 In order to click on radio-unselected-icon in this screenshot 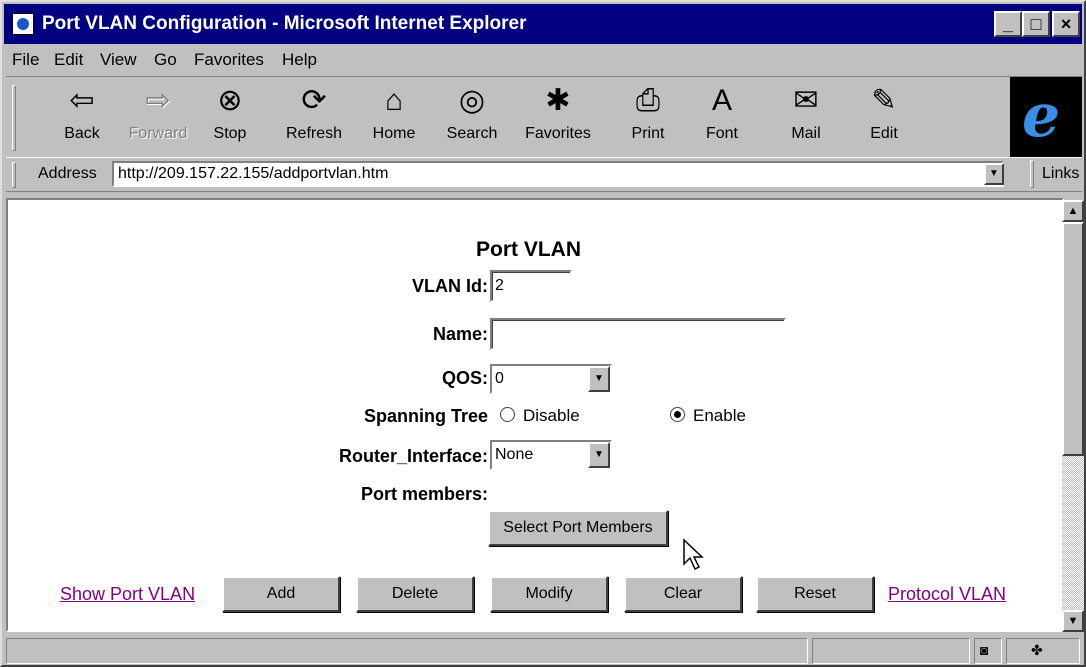, I will do `click(507, 414)`.